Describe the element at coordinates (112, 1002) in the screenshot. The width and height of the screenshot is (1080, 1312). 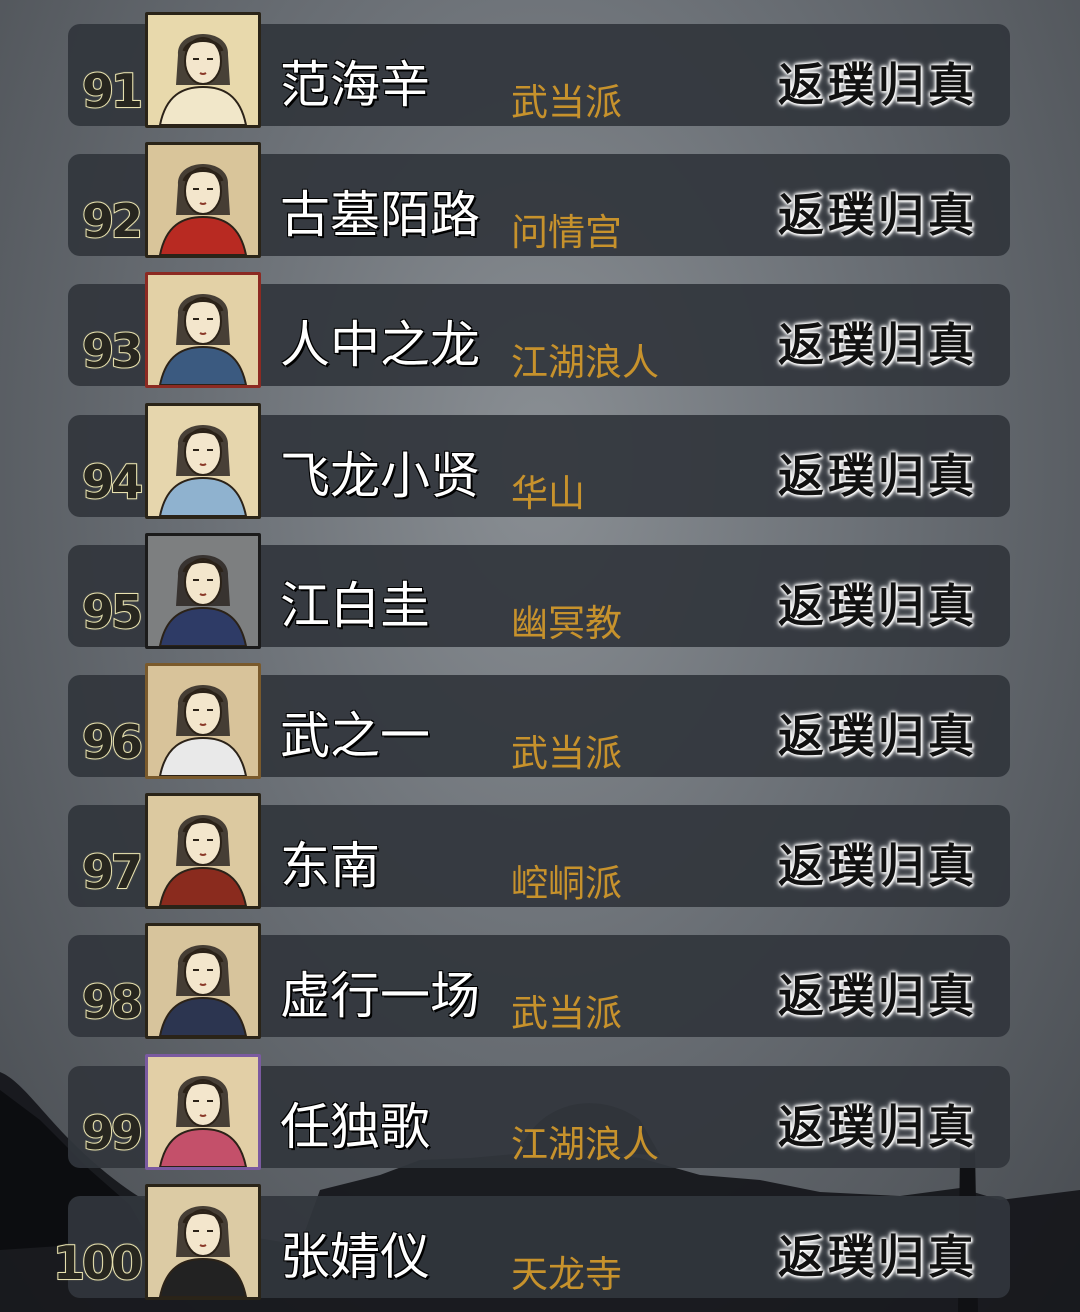
I see `rank-number: 98` at that location.